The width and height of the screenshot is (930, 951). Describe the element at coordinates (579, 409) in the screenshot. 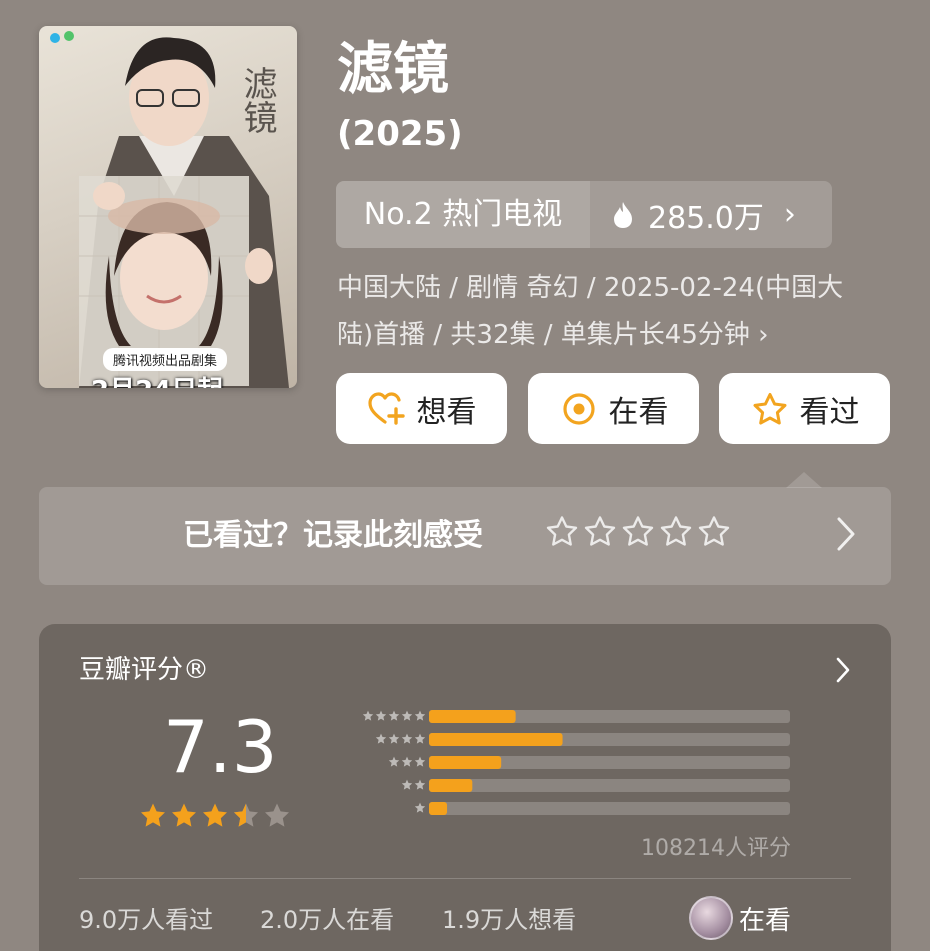

I see `target-circle-icon` at that location.